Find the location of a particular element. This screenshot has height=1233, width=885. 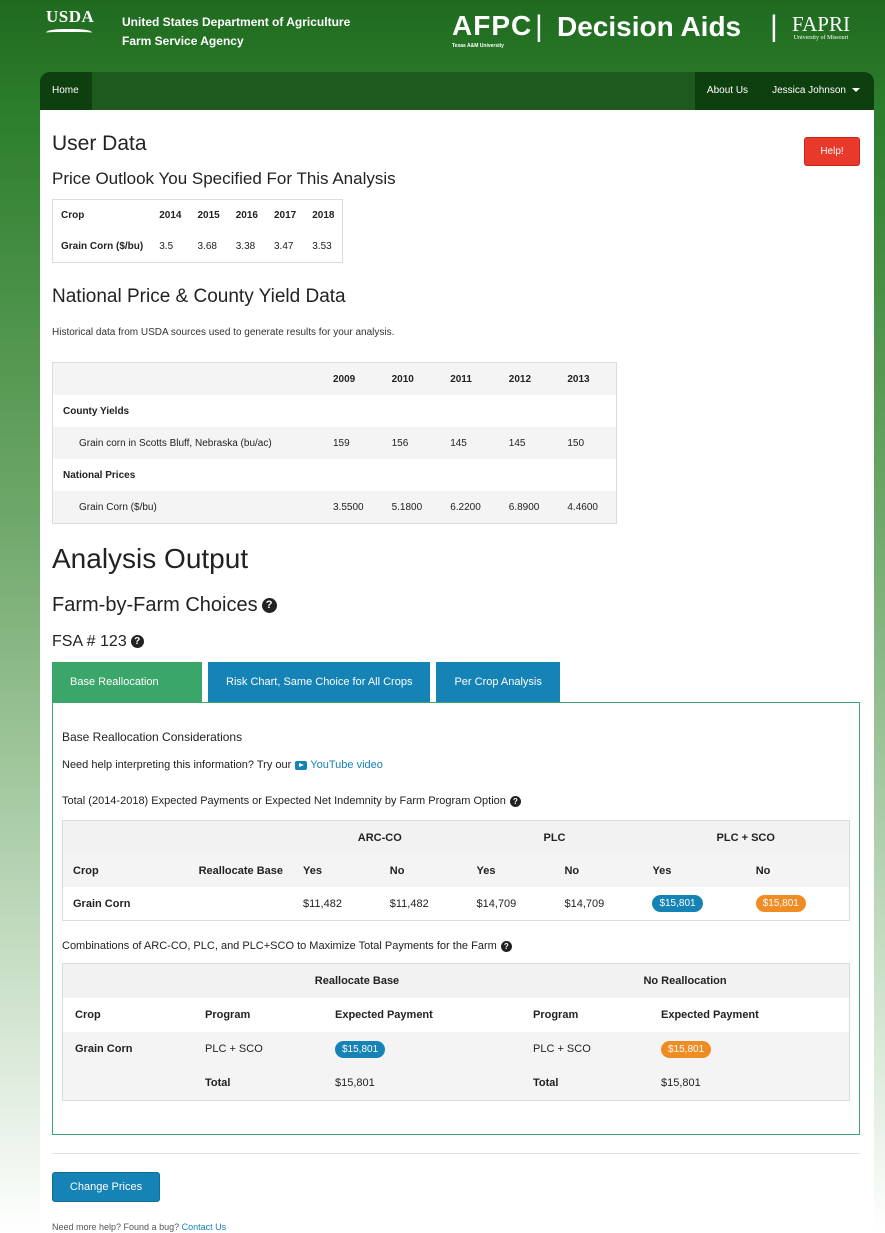

sco-no-cell: $15,801 is located at coordinates (797, 903).